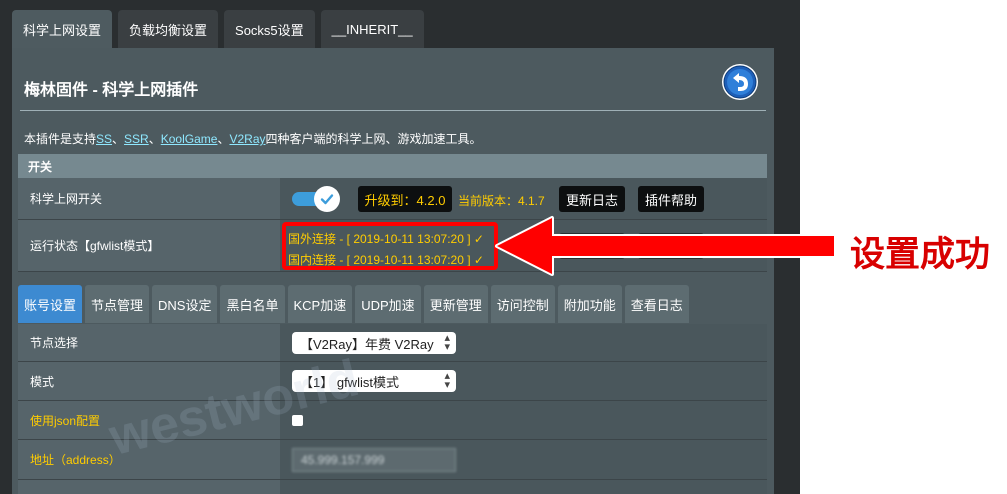 The image size is (1007, 494). Describe the element at coordinates (62, 29) in the screenshot. I see `tab-proxy-settings: 科学上网设置` at that location.